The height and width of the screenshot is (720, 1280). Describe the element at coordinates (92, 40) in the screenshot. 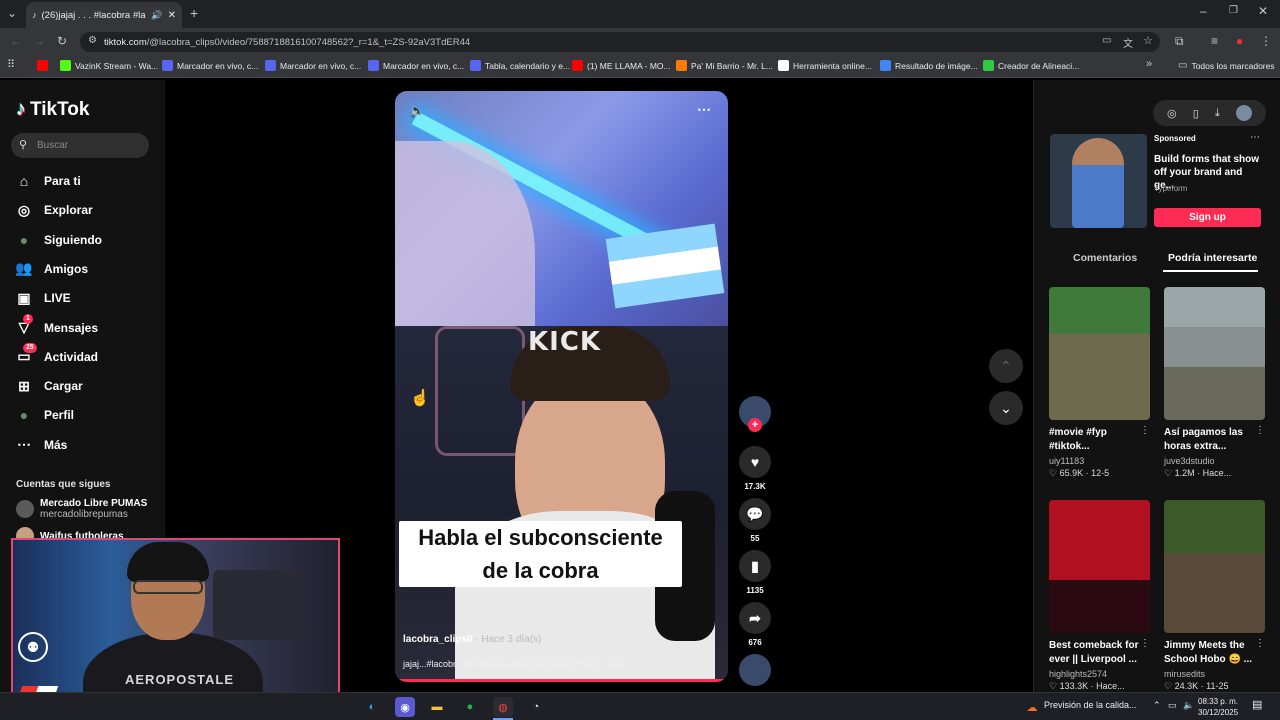

I see `site-info-icon: ⚙` at that location.